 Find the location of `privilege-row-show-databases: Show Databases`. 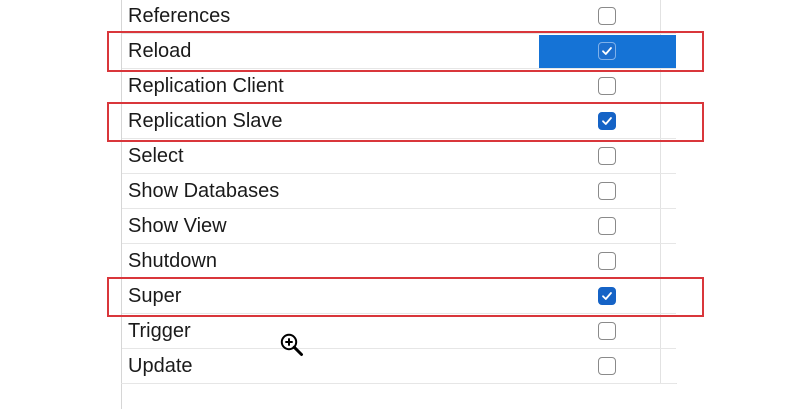

privilege-row-show-databases: Show Databases is located at coordinates (399, 191).